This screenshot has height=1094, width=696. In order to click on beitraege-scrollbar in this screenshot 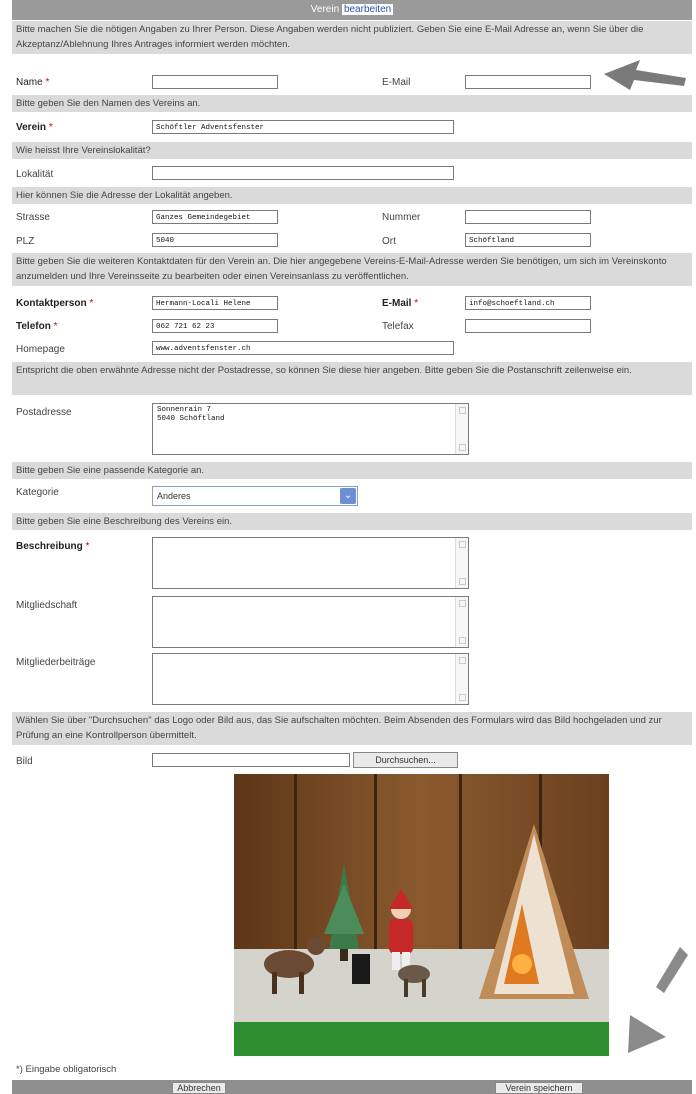, I will do `click(461, 679)`.